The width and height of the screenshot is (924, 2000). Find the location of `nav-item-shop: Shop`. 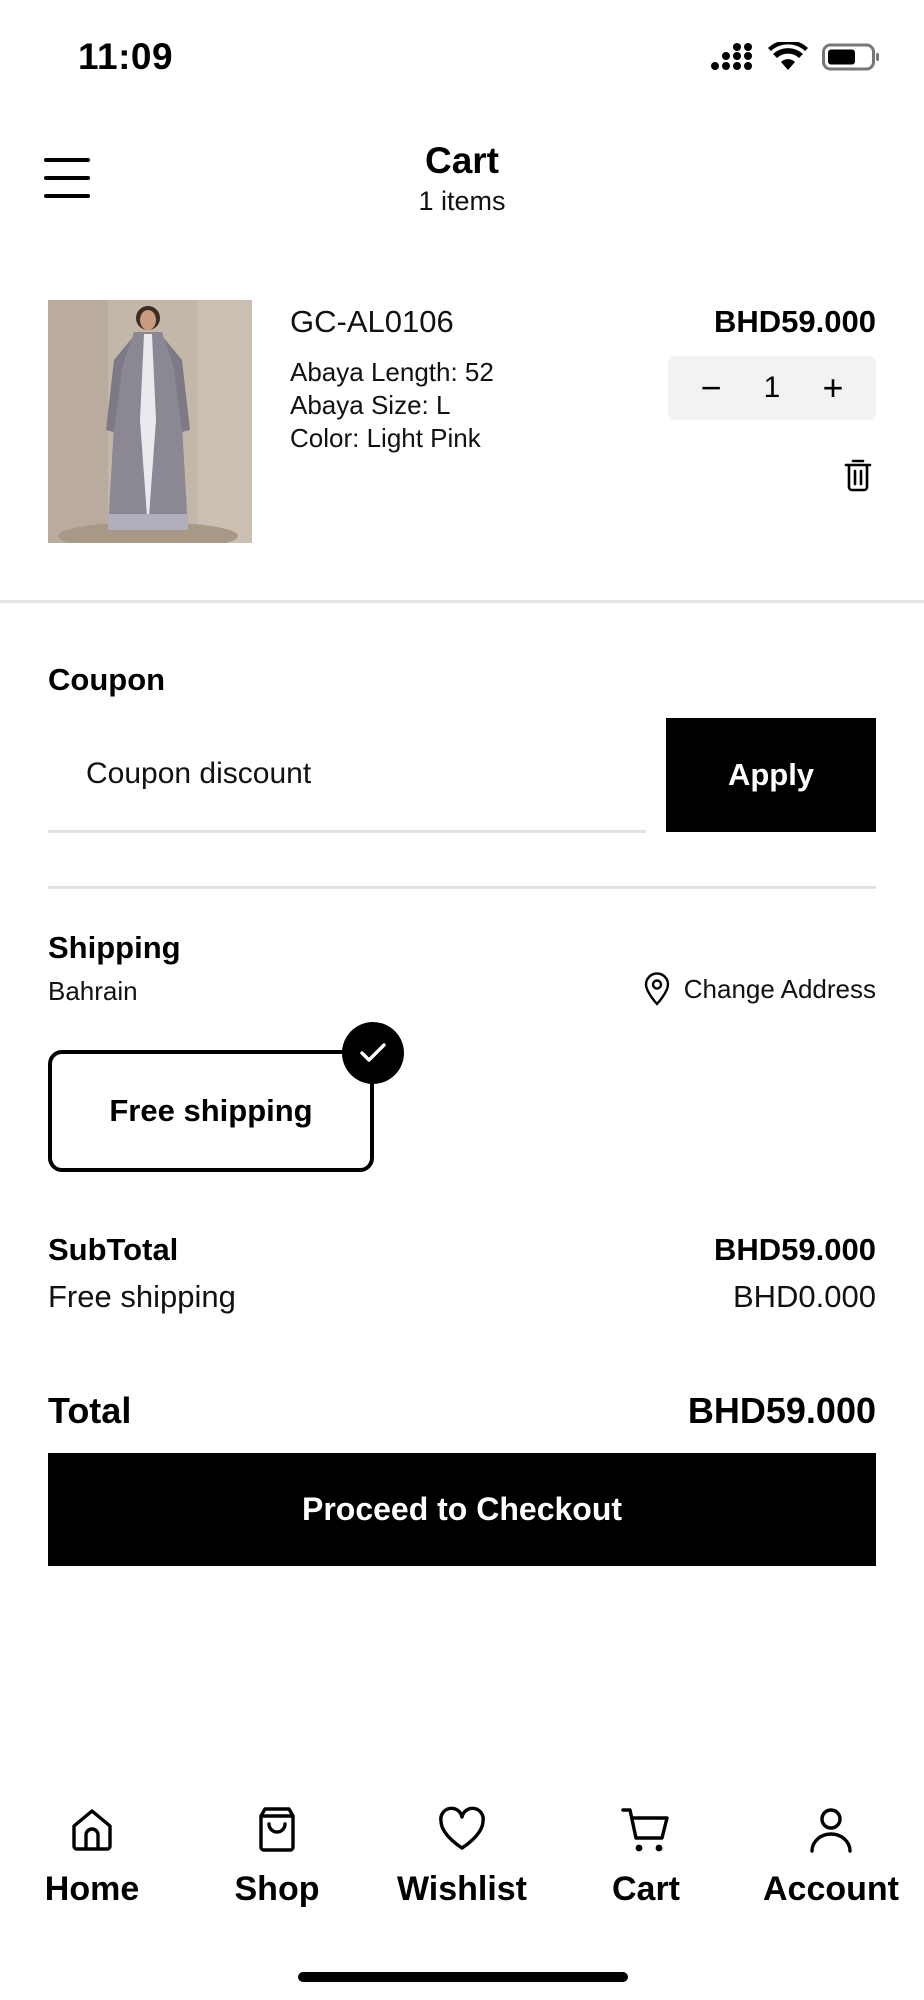

nav-item-shop: Shop is located at coordinates (277, 1856).